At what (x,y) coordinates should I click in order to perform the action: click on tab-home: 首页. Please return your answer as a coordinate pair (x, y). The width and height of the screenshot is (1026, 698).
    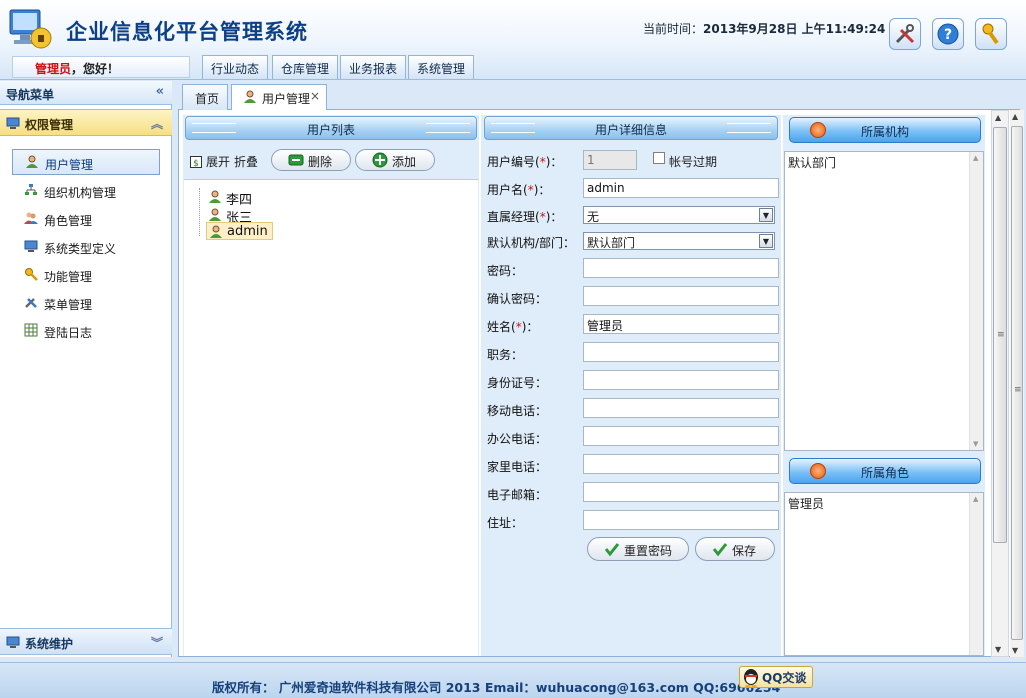
    Looking at the image, I should click on (205, 97).